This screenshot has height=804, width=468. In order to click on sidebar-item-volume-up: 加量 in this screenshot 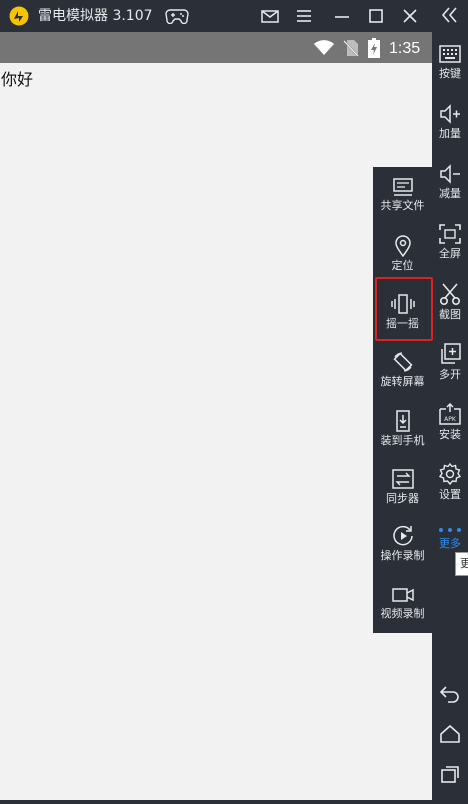, I will do `click(450, 122)`.